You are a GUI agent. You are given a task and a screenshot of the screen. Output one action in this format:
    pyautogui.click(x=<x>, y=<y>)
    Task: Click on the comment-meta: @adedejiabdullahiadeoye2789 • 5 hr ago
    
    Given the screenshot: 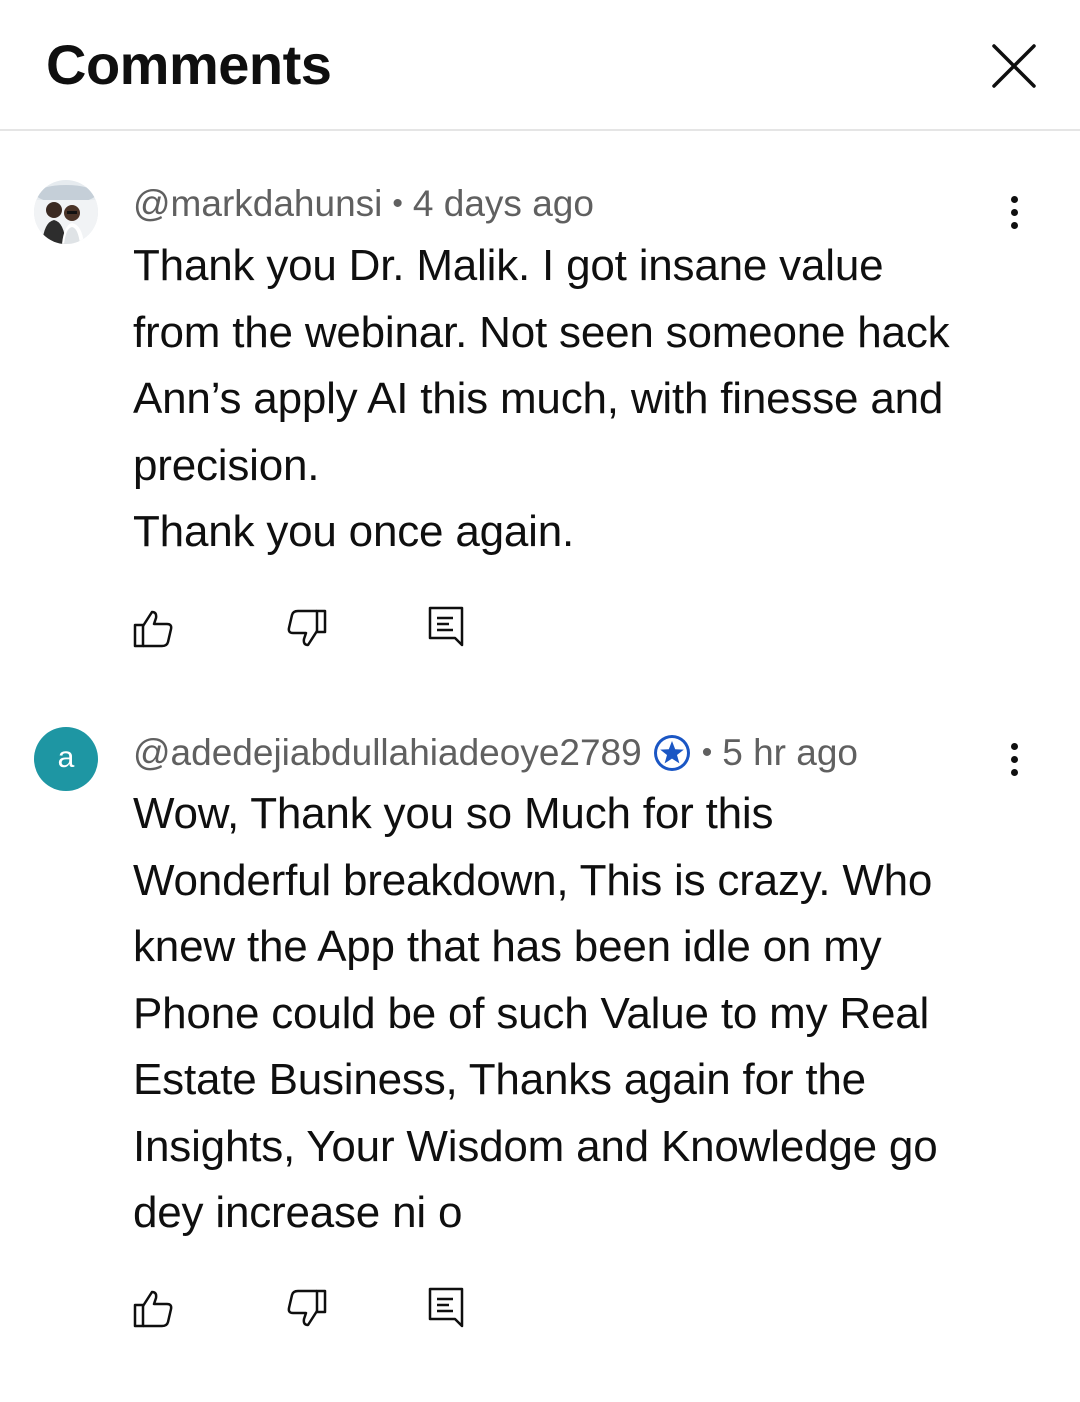 What is the action you would take?
    pyautogui.click(x=495, y=753)
    